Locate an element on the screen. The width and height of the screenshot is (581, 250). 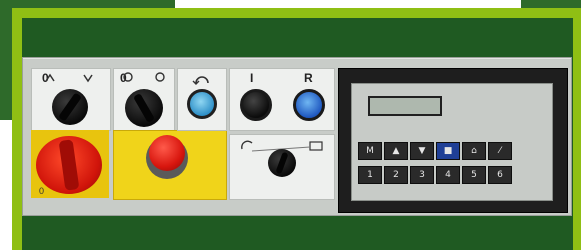
hmi-key-1: 1 is located at coordinates (370, 175).